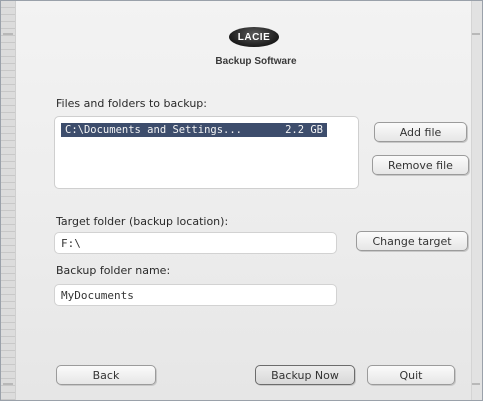 The image size is (483, 401). What do you see at coordinates (412, 241) in the screenshot?
I see `change-target-button: Change target` at bounding box center [412, 241].